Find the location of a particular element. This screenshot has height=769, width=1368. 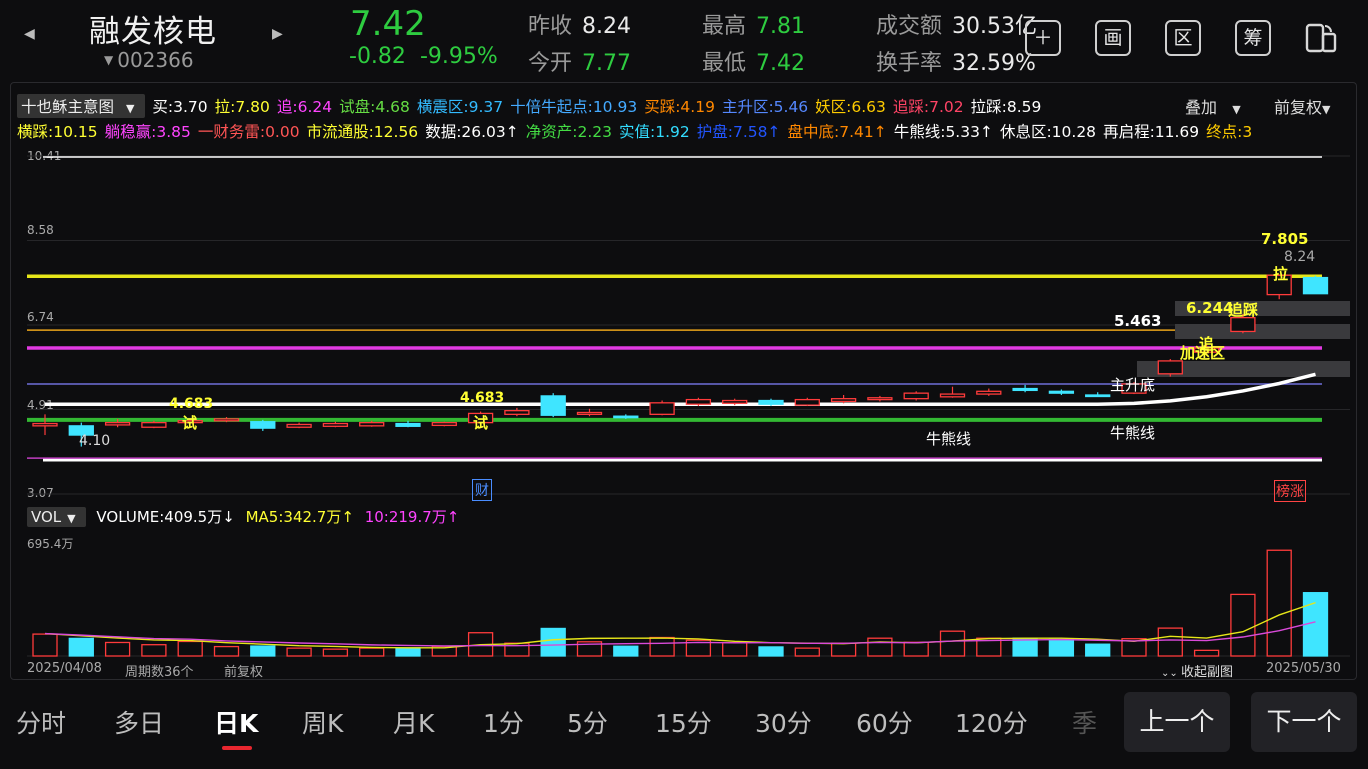

turnover-rate-stat: 换手率 32.59% is located at coordinates (956, 61).